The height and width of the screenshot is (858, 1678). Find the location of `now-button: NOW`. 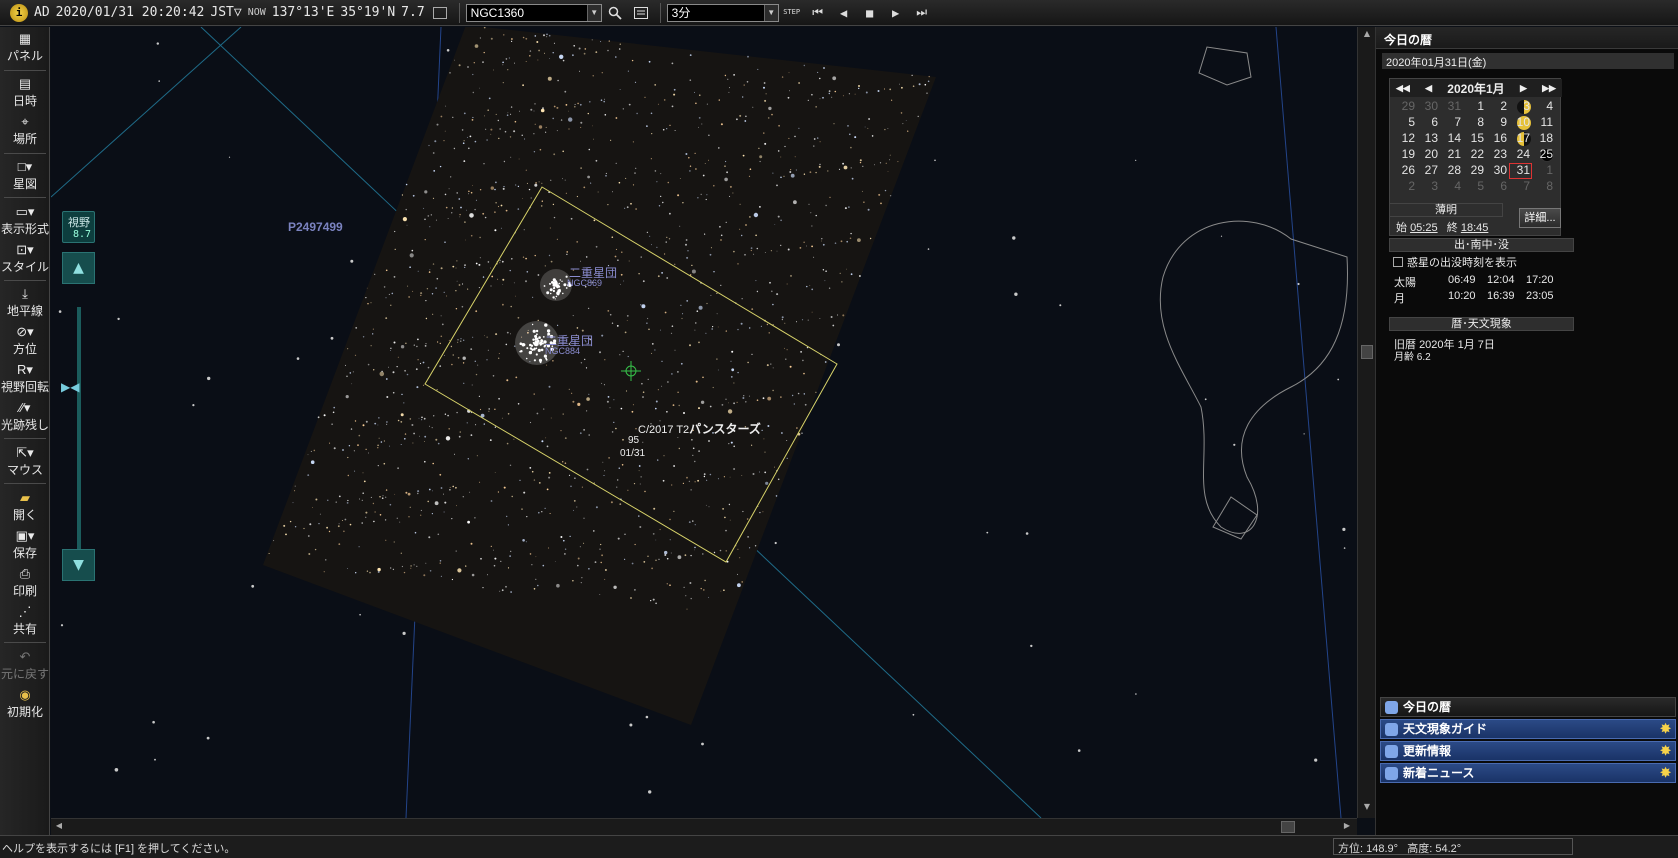

now-button: NOW is located at coordinates (257, 12).